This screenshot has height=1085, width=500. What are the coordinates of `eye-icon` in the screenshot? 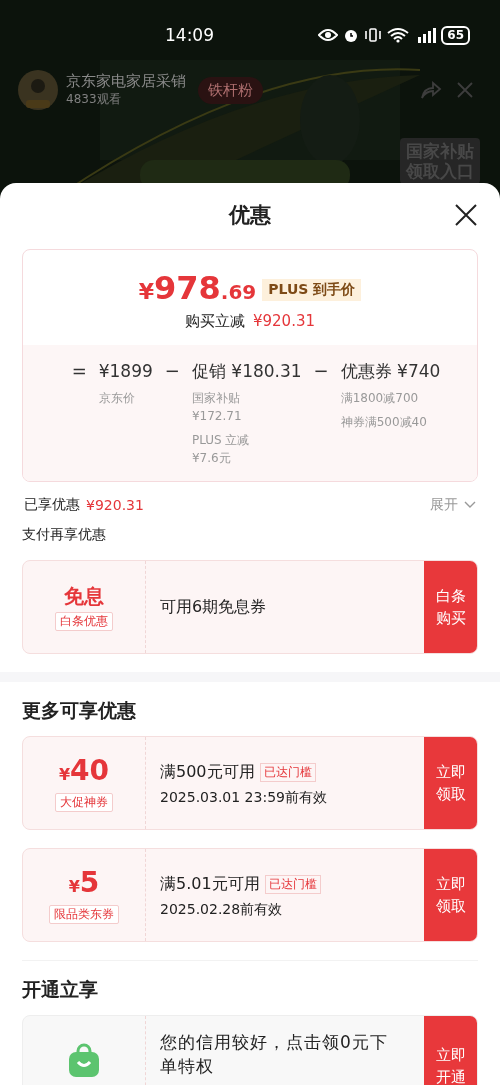 It's located at (328, 35).